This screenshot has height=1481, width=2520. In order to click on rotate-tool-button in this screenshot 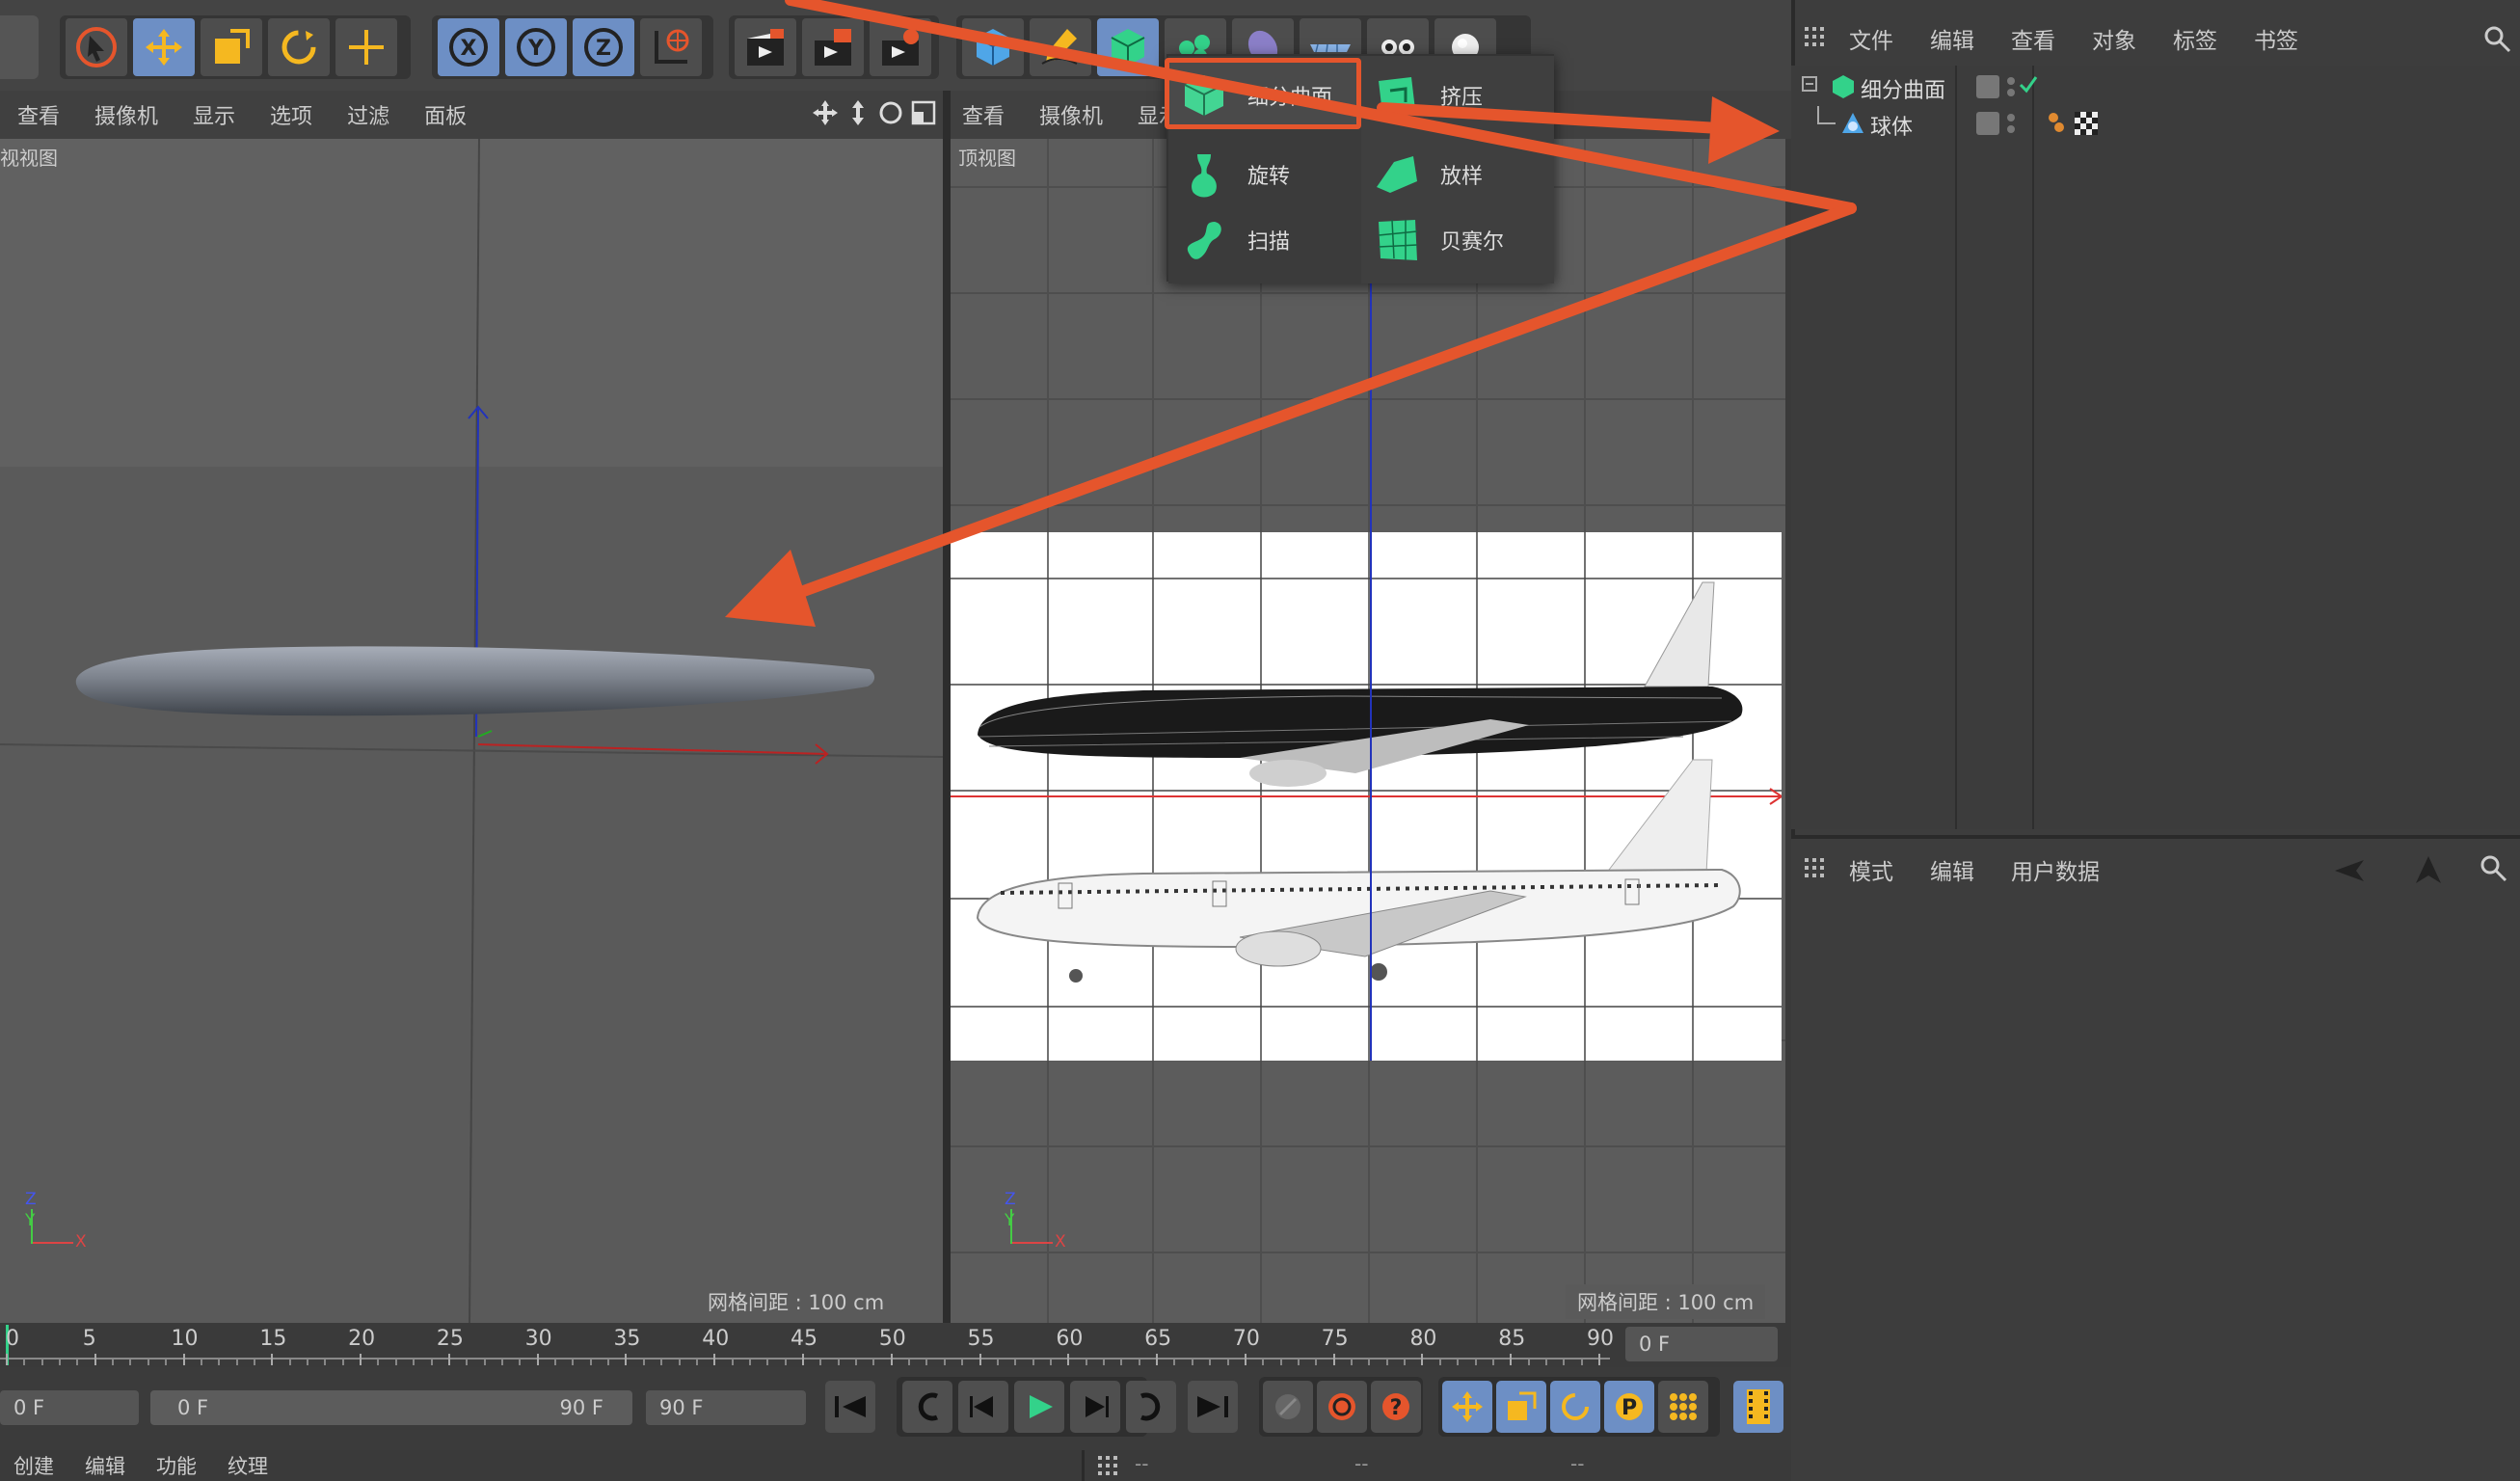, I will do `click(299, 47)`.